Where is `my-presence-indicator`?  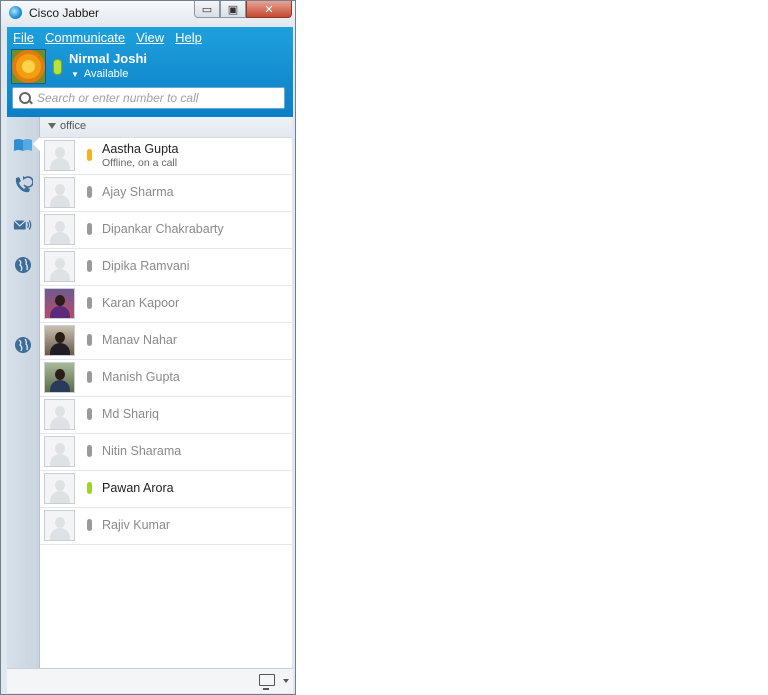 my-presence-indicator is located at coordinates (57, 67).